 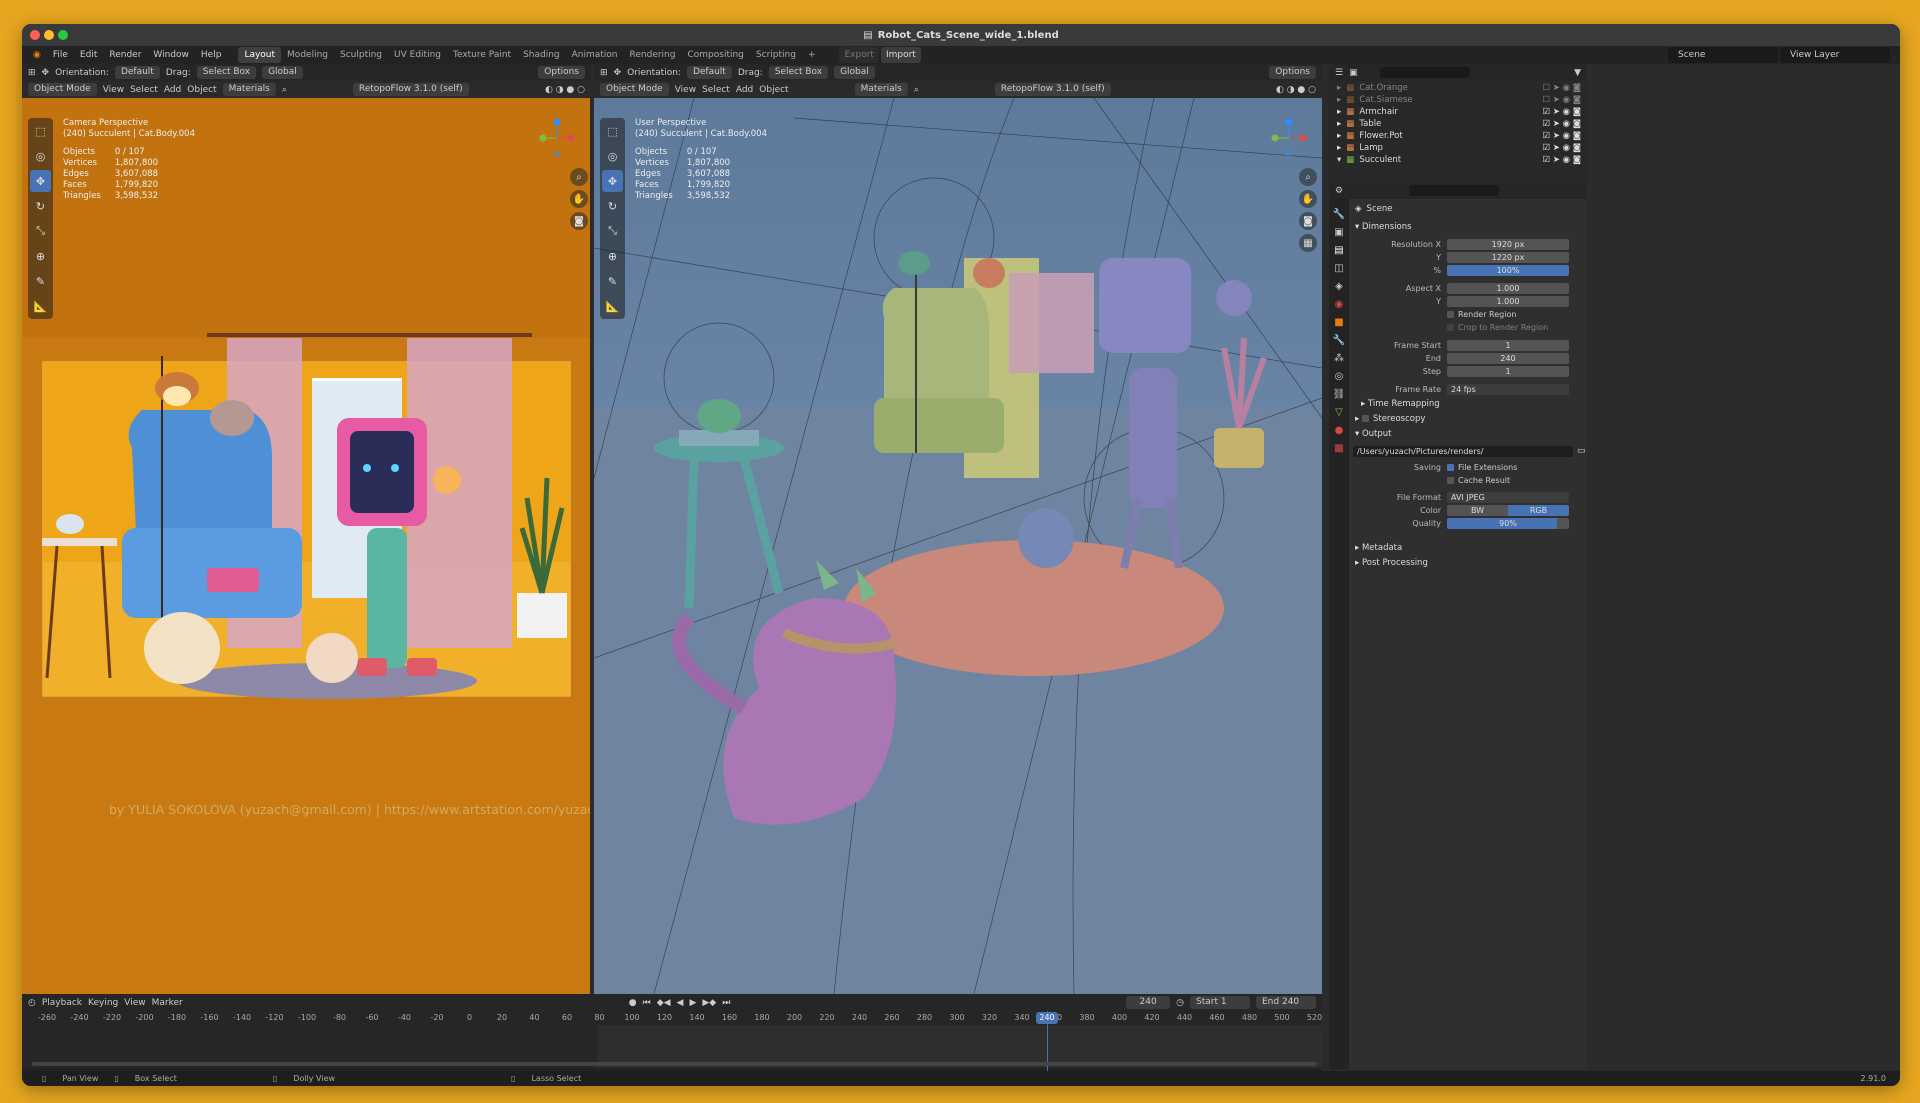 What do you see at coordinates (62, 89) in the screenshot?
I see `mode-dropdown: Object Mode` at bounding box center [62, 89].